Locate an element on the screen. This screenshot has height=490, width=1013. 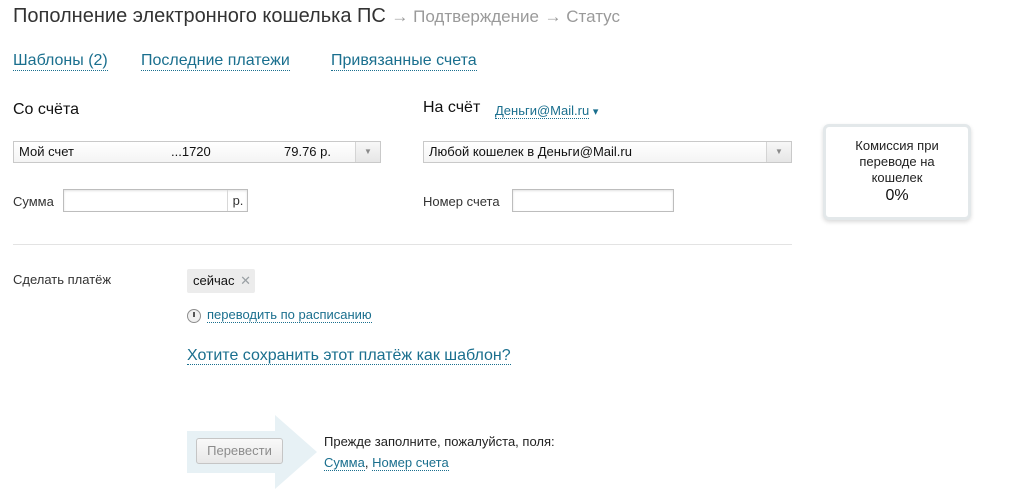
payment-time-tag-label: сейчас is located at coordinates (214, 280).